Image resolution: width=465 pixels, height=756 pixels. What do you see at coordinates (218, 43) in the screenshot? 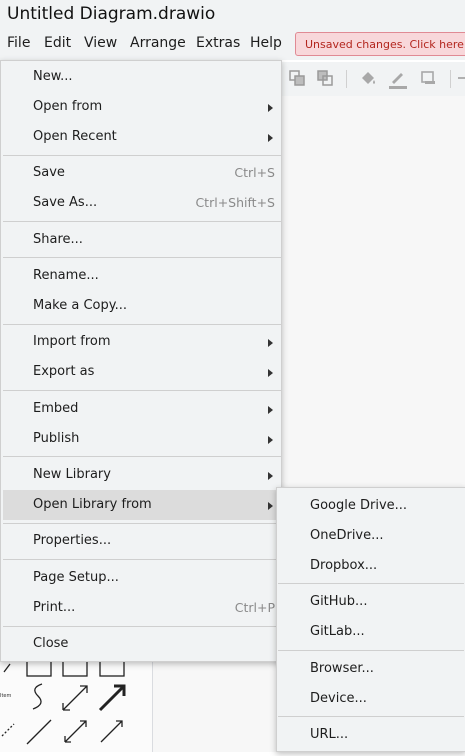
I see `menu-extras: Extras` at bounding box center [218, 43].